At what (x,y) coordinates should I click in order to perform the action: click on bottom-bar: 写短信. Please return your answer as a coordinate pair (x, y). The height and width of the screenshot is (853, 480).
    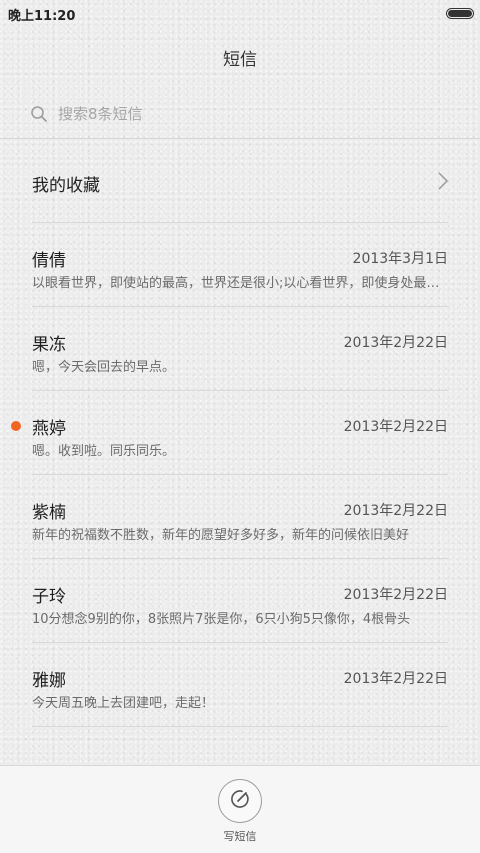
    Looking at the image, I should click on (240, 809).